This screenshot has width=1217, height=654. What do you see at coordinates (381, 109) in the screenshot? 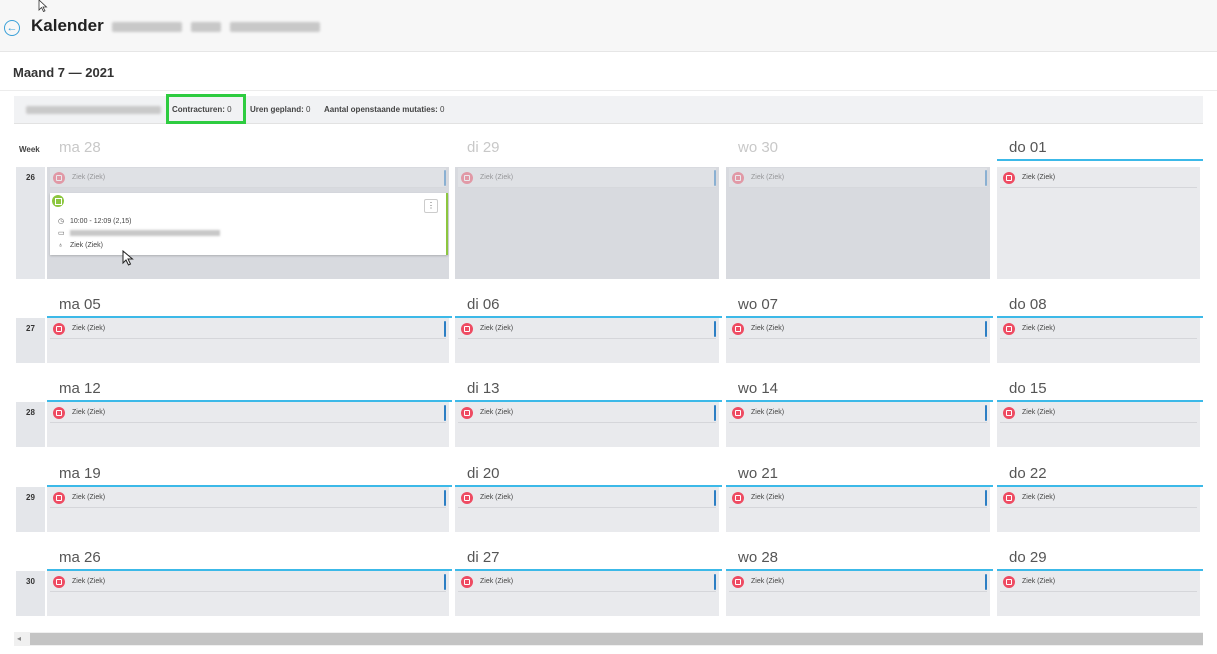
I see `mutaties-label: Aantal openstaande mutaties:` at bounding box center [381, 109].